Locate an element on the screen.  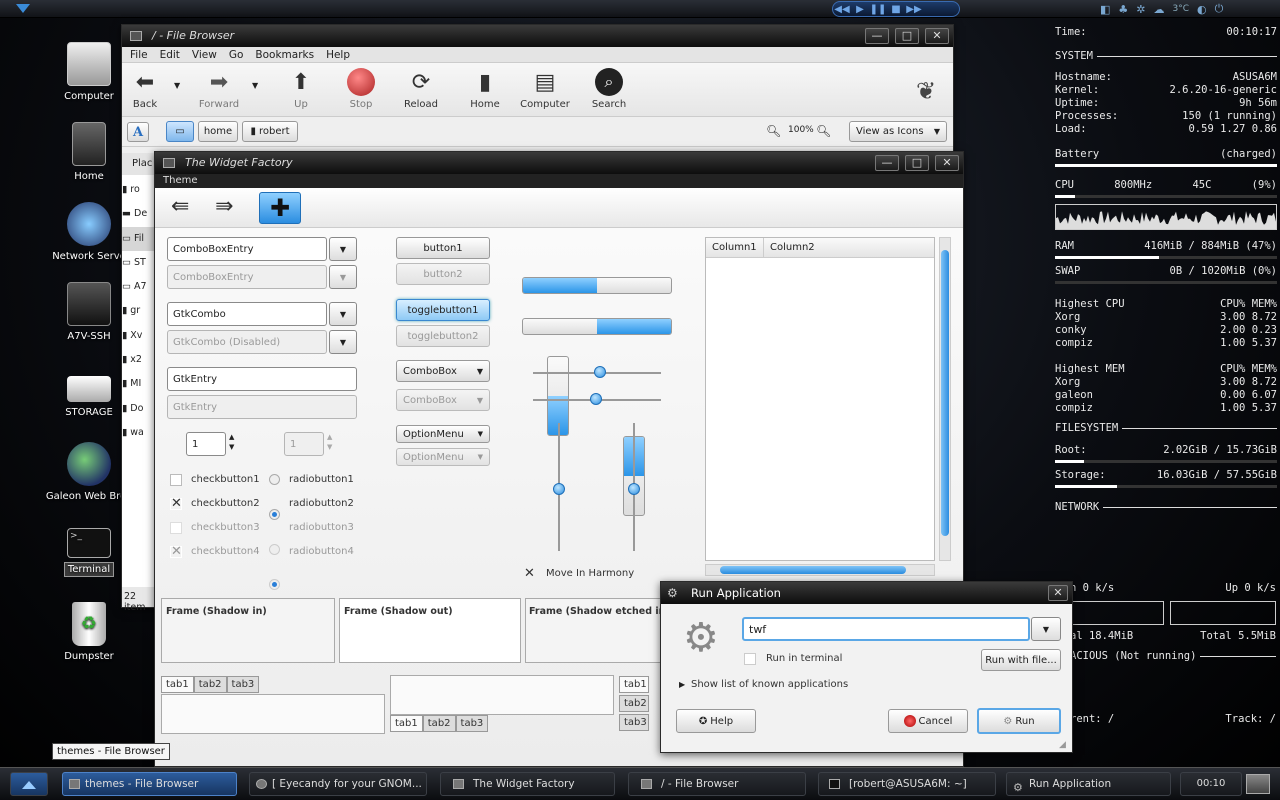
gtkcombo-field: GtkCombo is located at coordinates (247, 314).